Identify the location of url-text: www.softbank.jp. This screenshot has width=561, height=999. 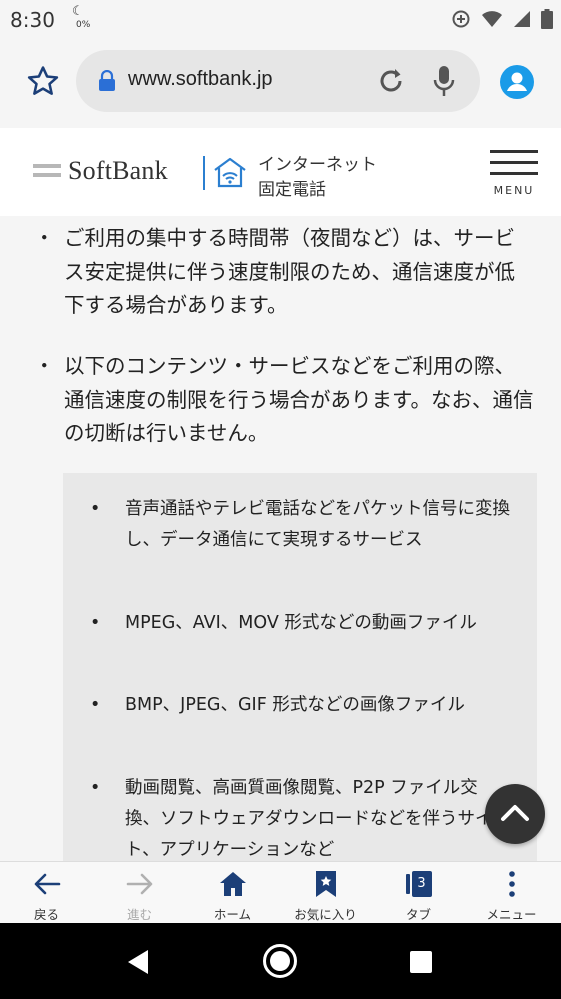
(200, 79).